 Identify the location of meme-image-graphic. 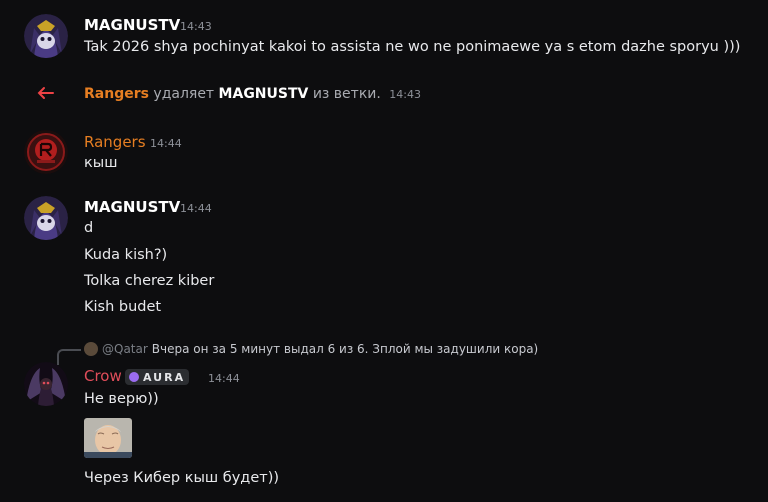
(108, 438).